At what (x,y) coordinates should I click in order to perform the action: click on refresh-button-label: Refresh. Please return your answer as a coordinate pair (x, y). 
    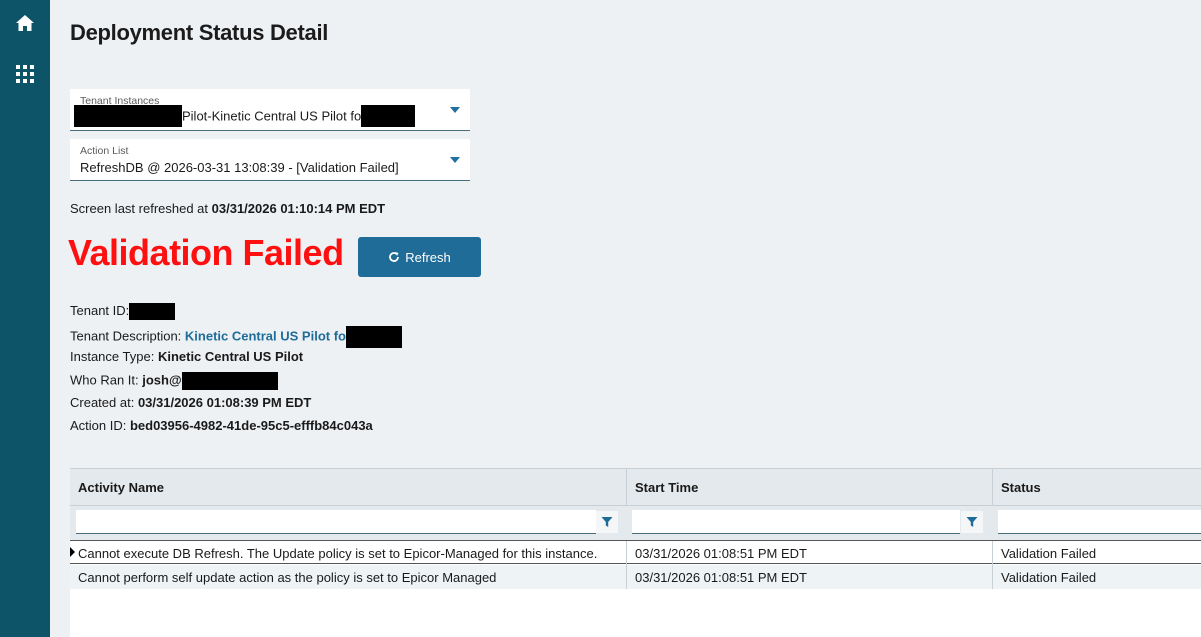
    Looking at the image, I should click on (428, 257).